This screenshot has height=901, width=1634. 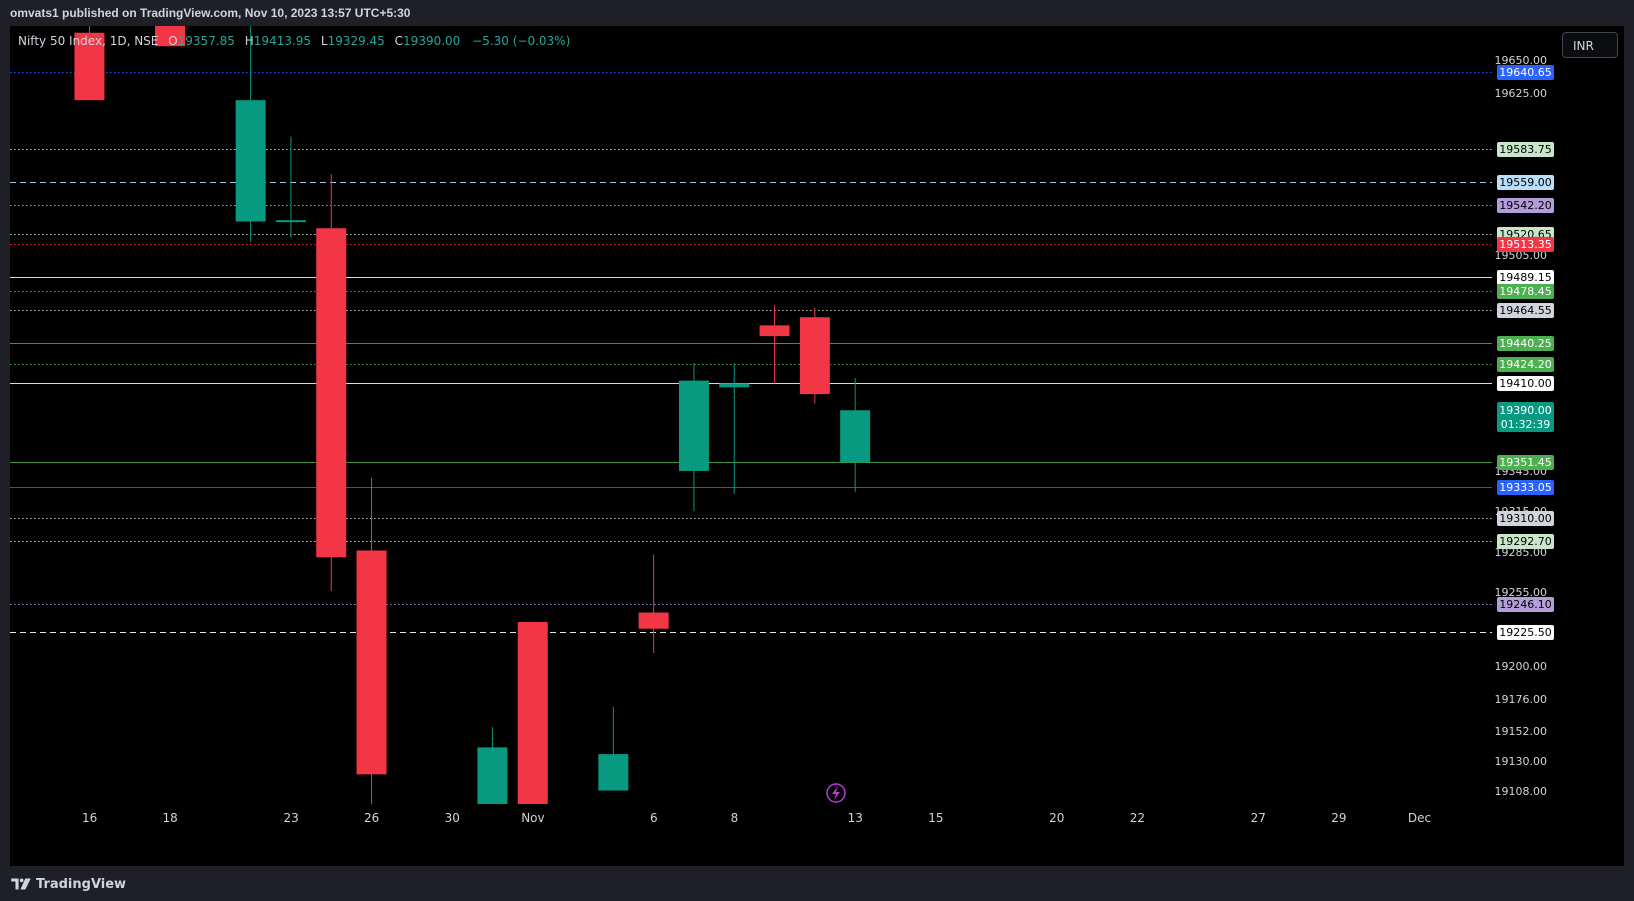 What do you see at coordinates (1521, 666) in the screenshot?
I see `price-tick-label: 19200.00` at bounding box center [1521, 666].